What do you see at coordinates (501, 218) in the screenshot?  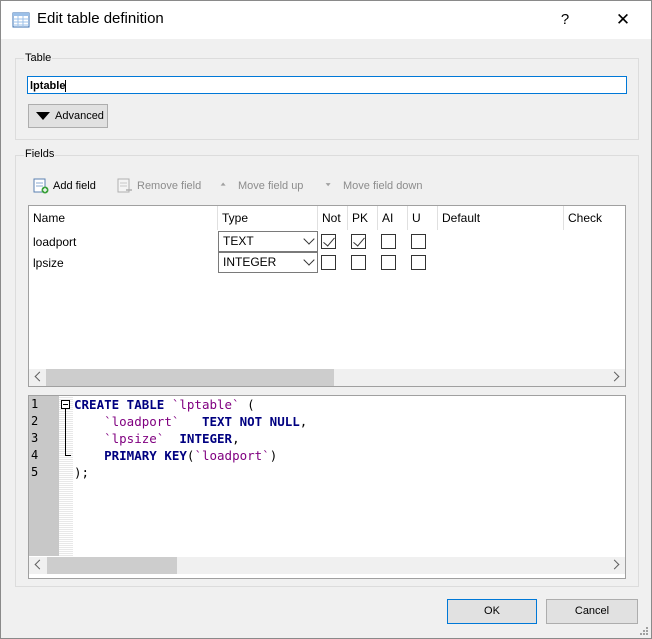 I see `column-header-default: Default` at bounding box center [501, 218].